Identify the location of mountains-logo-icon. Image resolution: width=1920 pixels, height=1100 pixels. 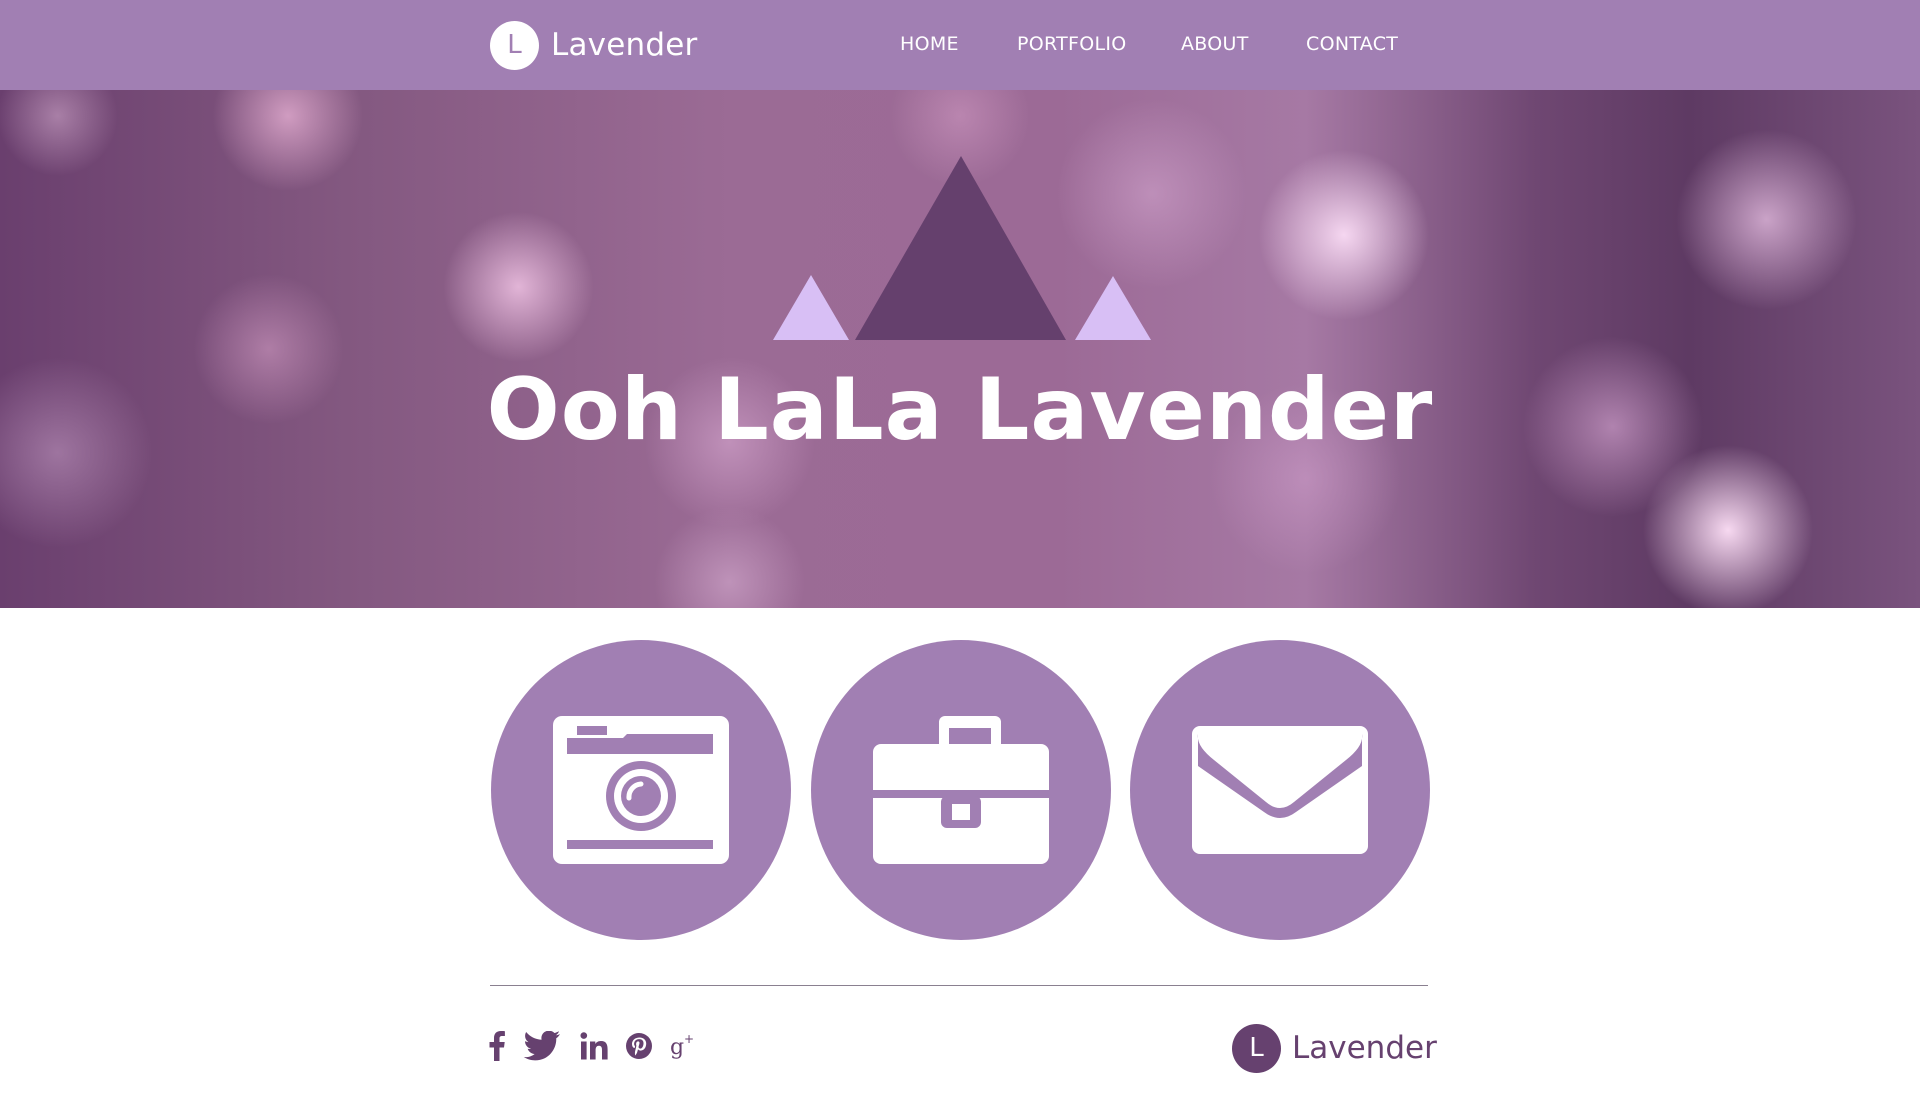
(962, 248).